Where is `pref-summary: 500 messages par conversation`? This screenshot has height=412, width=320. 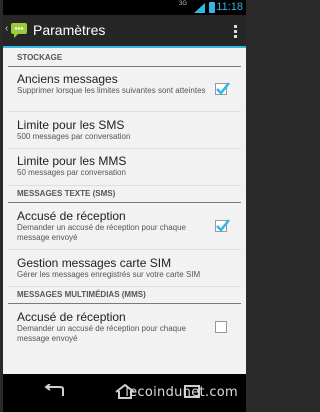 pref-summary: 500 messages par conversation is located at coordinates (74, 136).